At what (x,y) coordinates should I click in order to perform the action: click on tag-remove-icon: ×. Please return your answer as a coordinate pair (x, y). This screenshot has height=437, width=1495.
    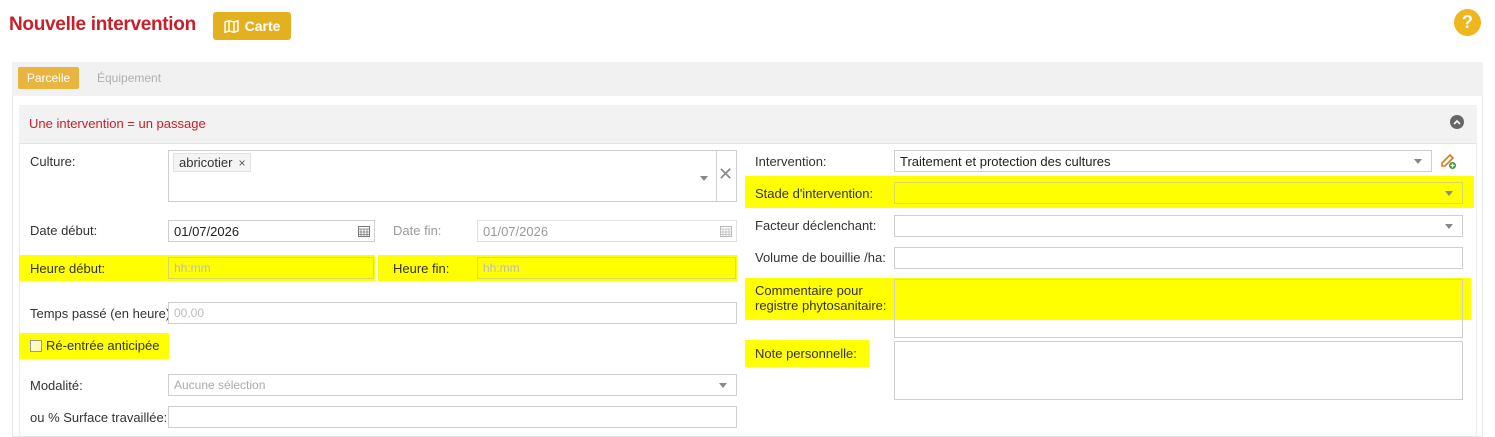
    Looking at the image, I should click on (241, 163).